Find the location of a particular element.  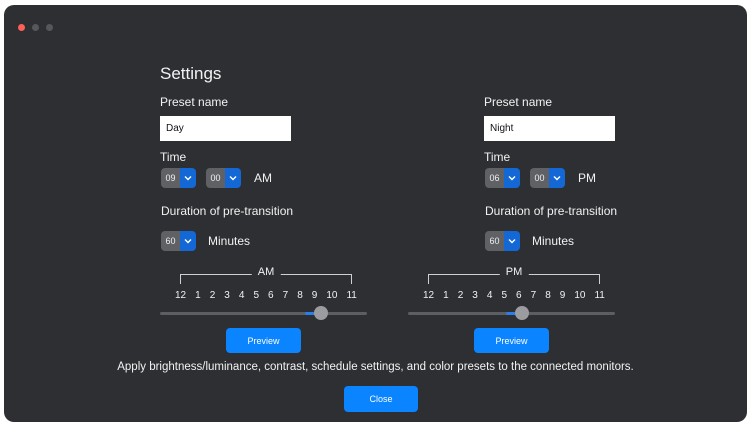

duration-unit-night: Minutes is located at coordinates (553, 241).